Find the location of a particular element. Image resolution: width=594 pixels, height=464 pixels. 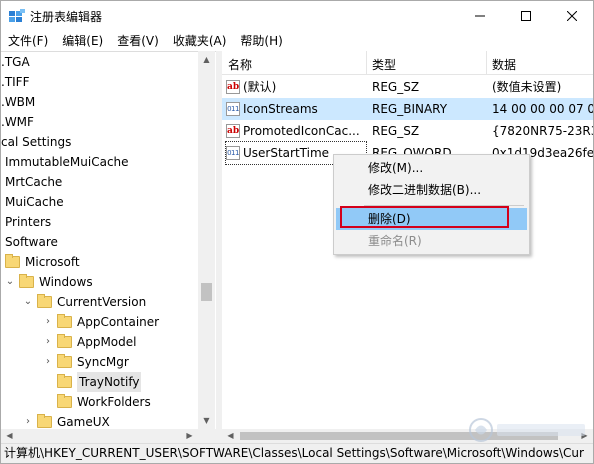

tree-vertical-scrollbar: ▲ ▼ is located at coordinates (206, 240).